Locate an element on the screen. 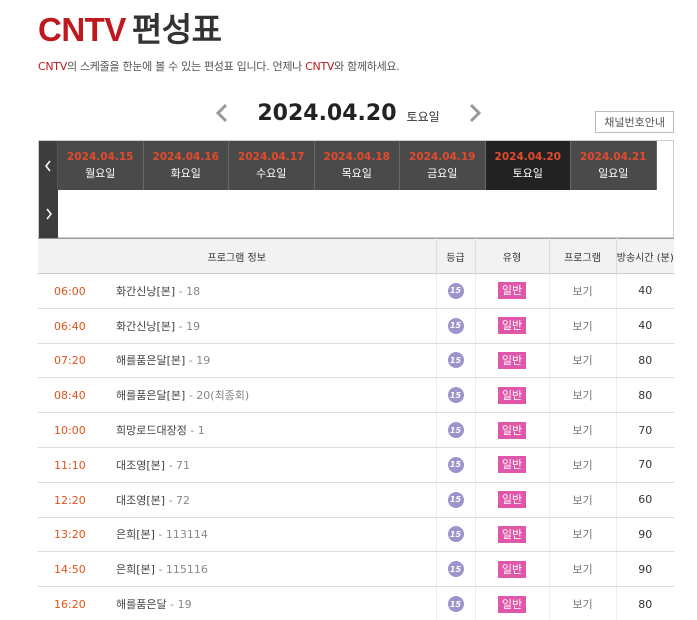 The width and height of the screenshot is (697, 620). tabs-next-button is located at coordinates (48, 214).